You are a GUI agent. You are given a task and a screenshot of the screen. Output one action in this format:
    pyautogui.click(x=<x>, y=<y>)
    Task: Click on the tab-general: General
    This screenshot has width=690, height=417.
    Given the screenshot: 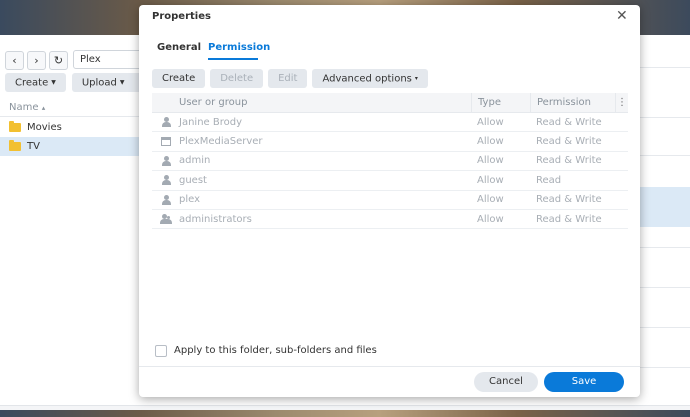 What is the action you would take?
    pyautogui.click(x=179, y=47)
    